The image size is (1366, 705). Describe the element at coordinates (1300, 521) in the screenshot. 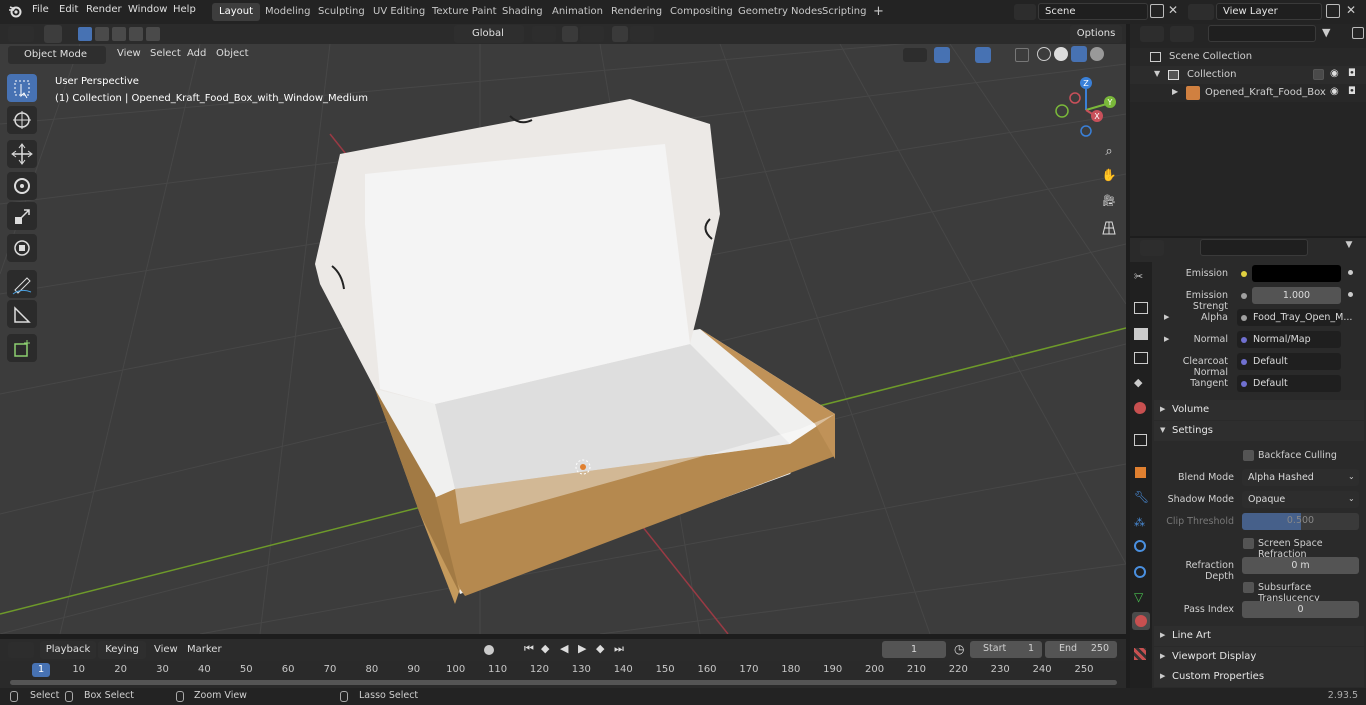

I see `clip-threshold-slider: 0.500` at that location.